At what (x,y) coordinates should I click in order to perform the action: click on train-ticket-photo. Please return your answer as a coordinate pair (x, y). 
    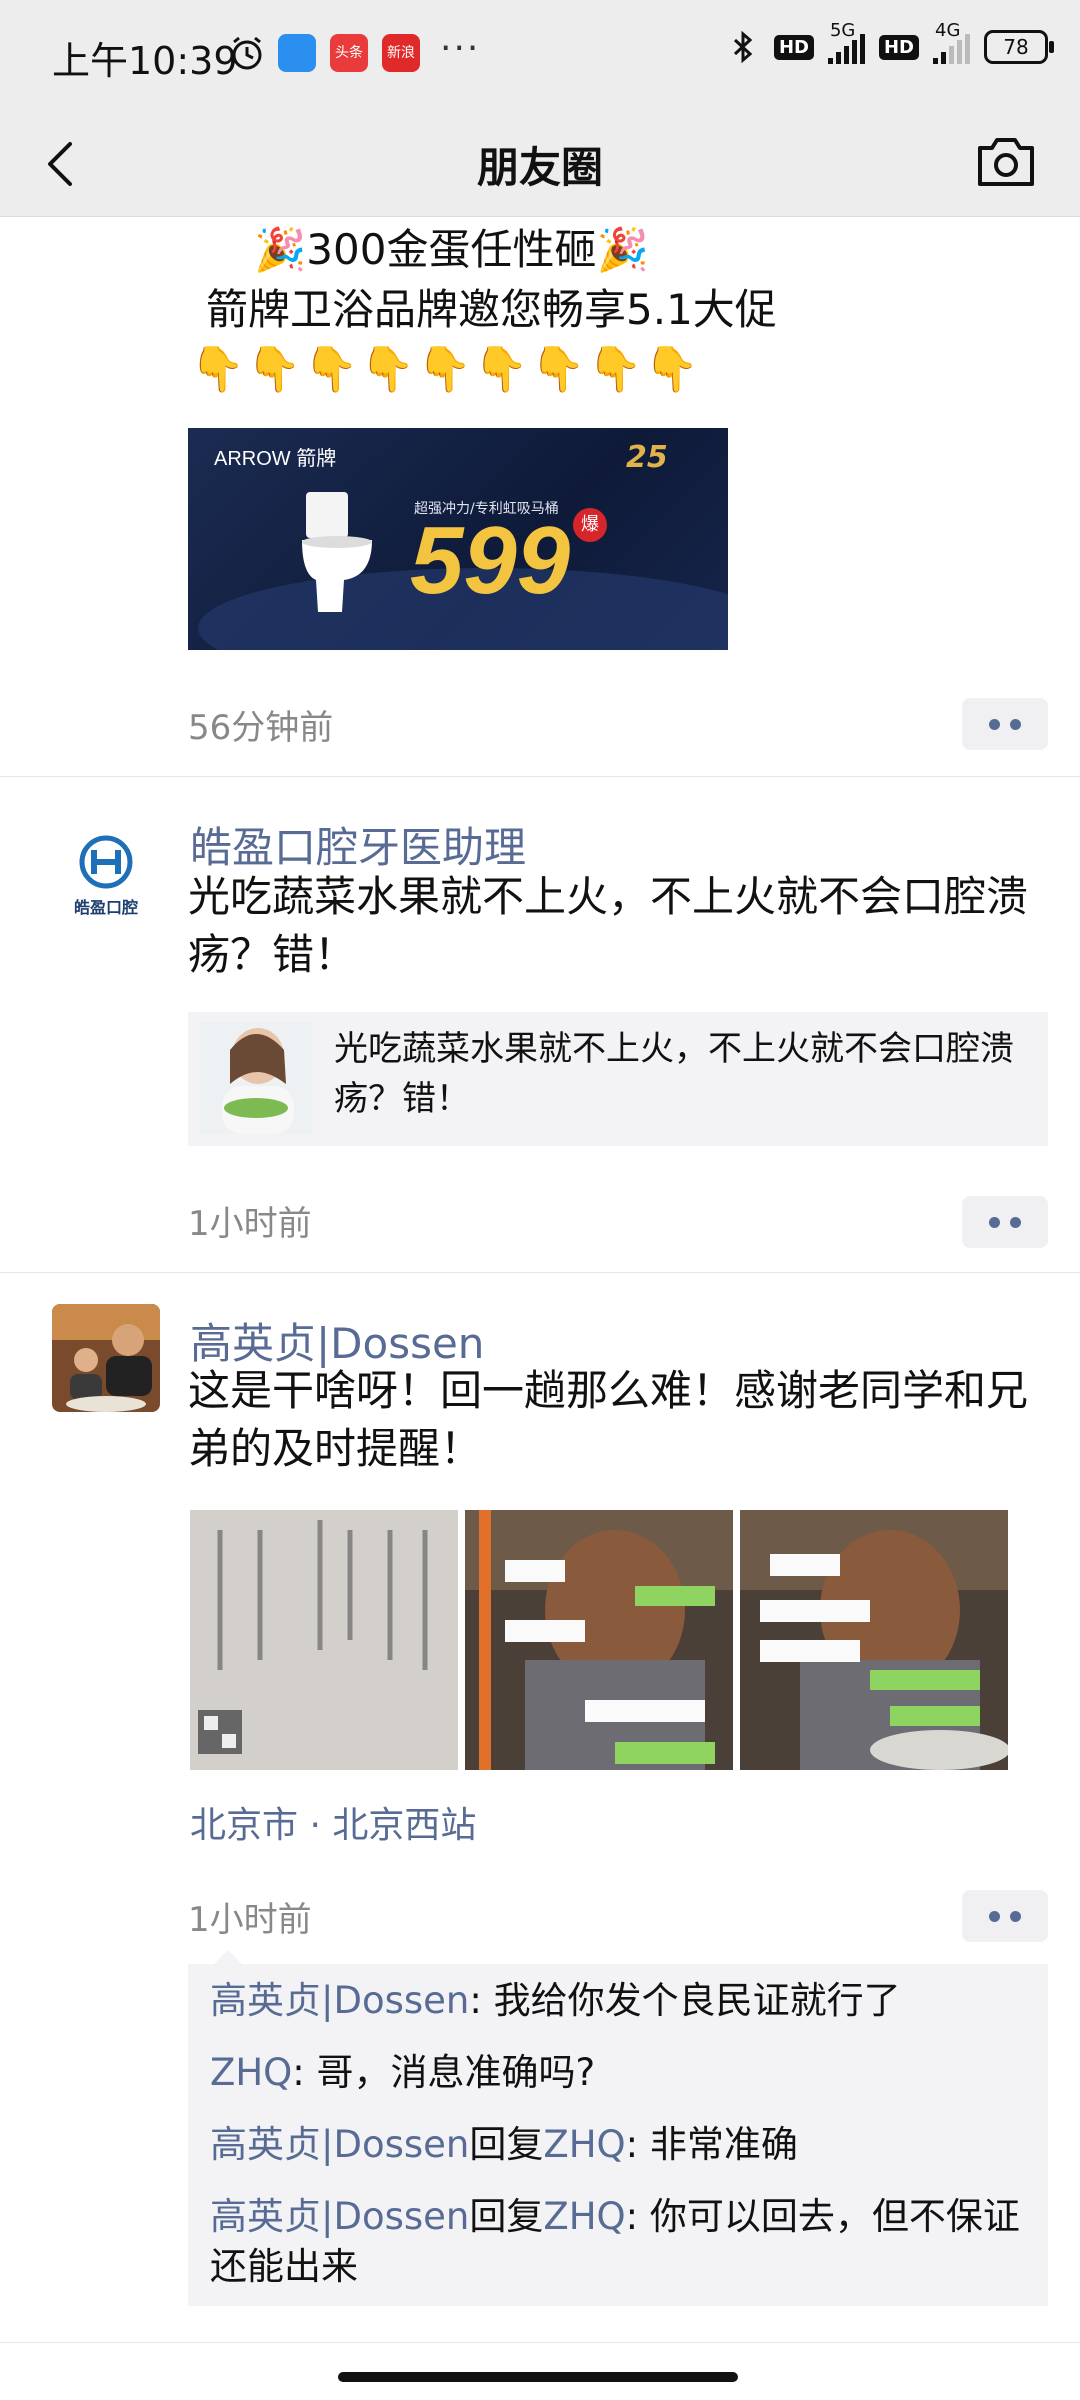
    Looking at the image, I should click on (324, 1640).